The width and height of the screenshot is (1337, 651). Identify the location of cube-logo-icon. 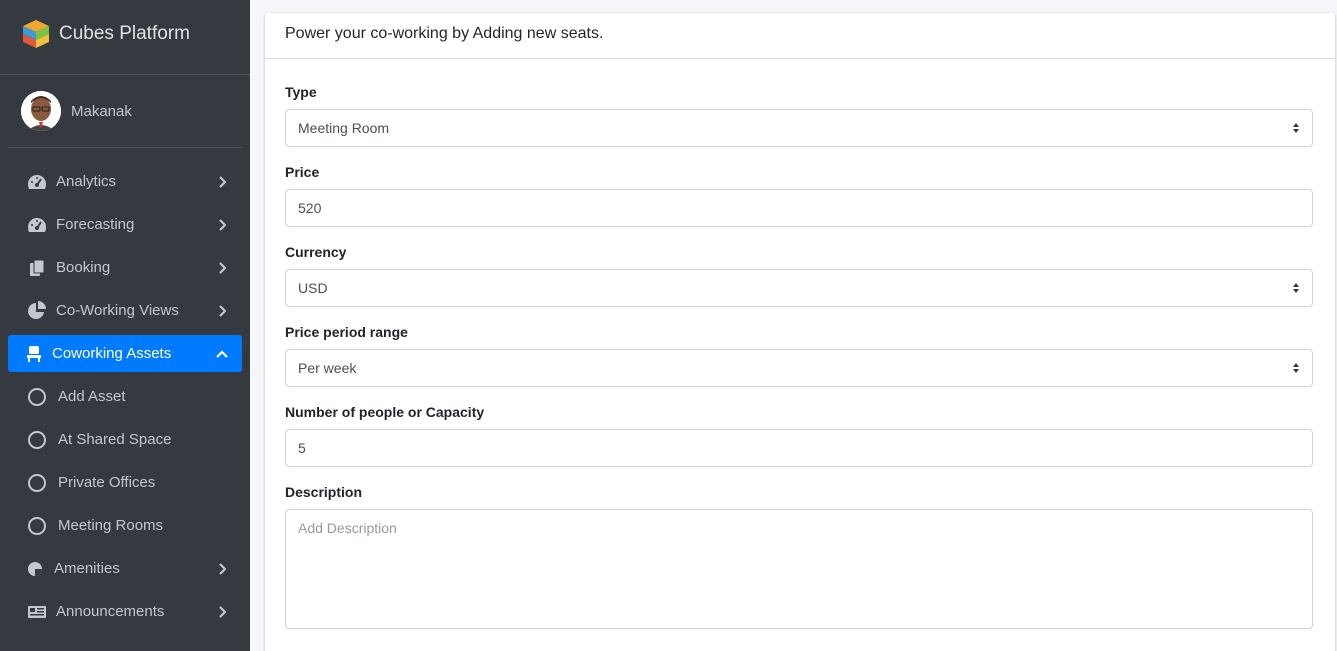
(36, 33).